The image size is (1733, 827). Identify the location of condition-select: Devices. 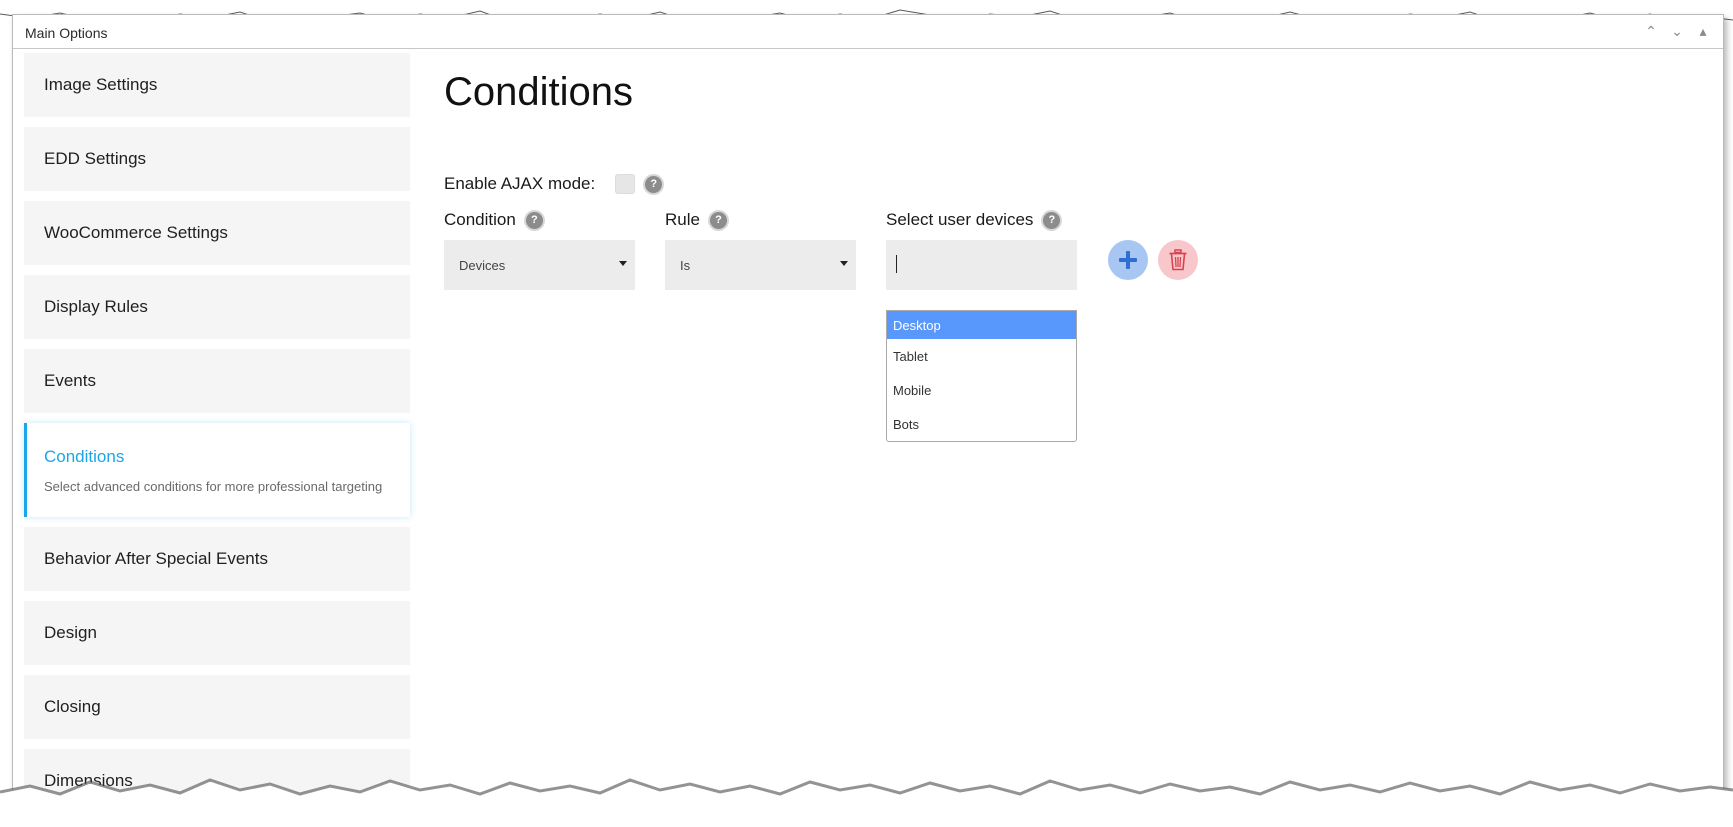
(539, 265).